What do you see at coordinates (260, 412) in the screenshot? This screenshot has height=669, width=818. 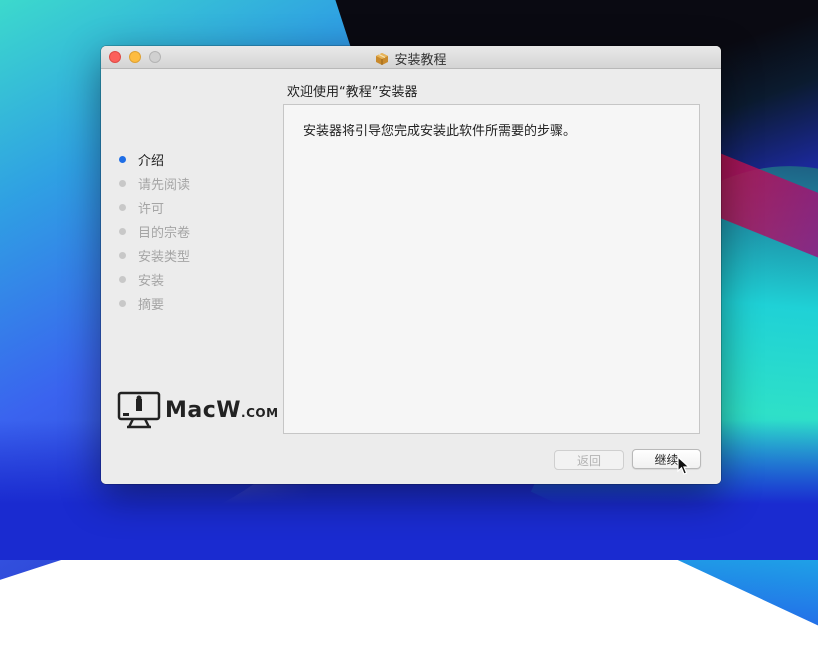 I see `logo-suffix: .COM` at bounding box center [260, 412].